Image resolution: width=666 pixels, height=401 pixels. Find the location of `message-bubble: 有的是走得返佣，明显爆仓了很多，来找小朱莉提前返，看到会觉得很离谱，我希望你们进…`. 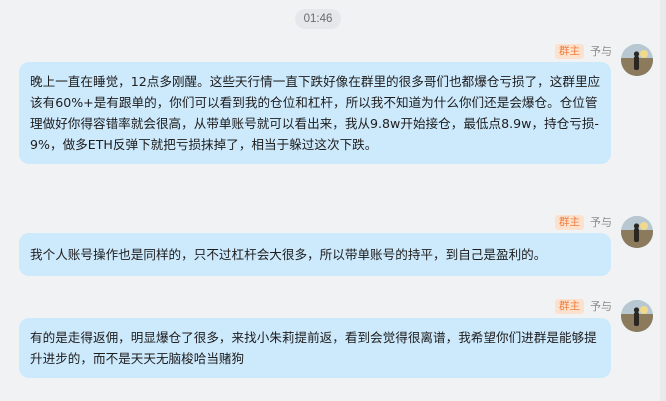

message-bubble: 有的是走得返佣，明显爆仓了很多，来找小朱莉提前返，看到会觉得很离谱，我希望你们进… is located at coordinates (315, 348).